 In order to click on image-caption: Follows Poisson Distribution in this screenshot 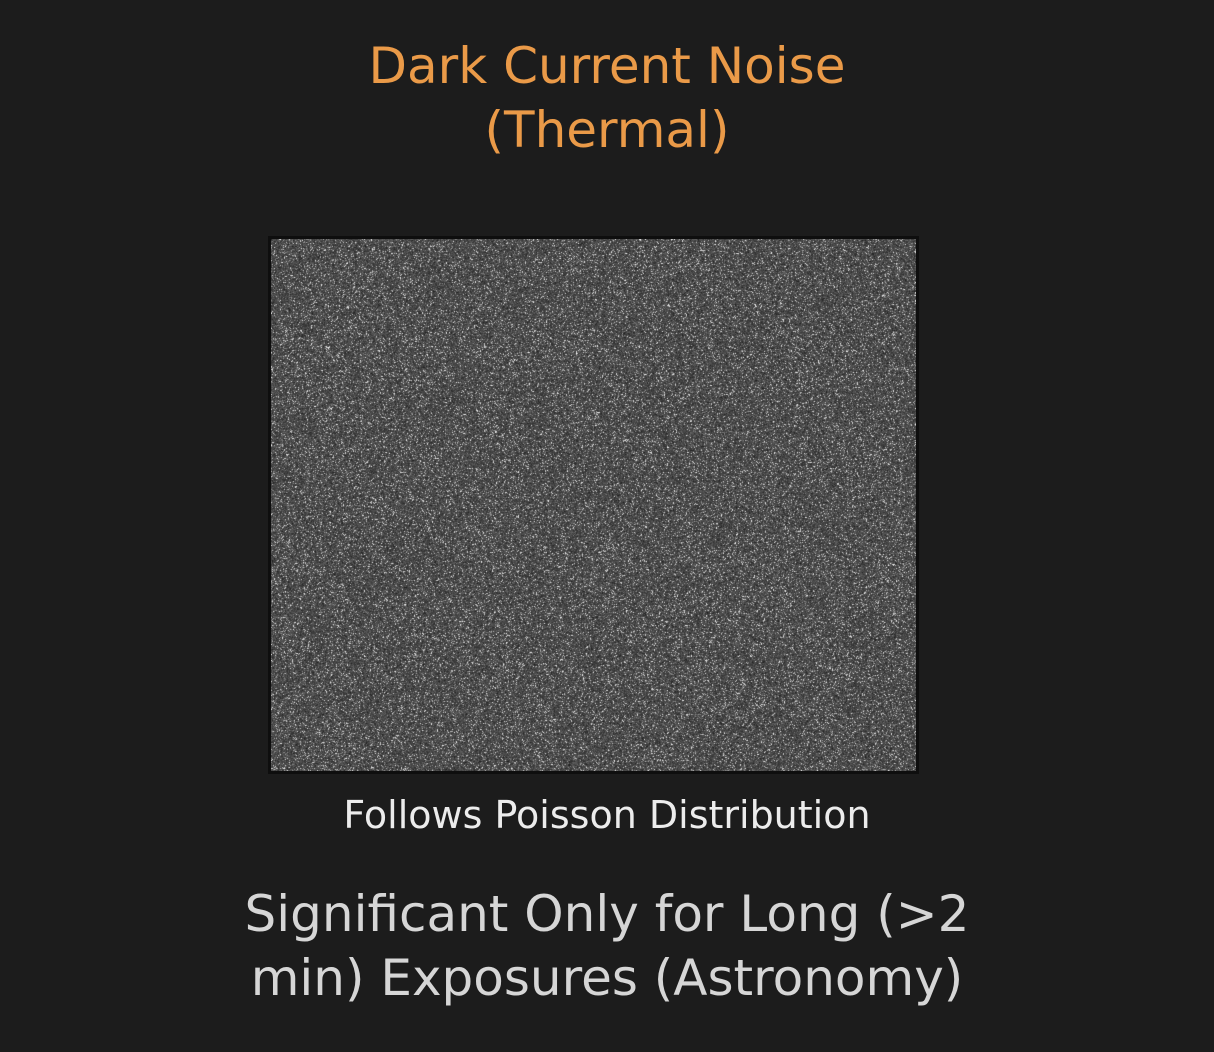, I will do `click(607, 815)`.